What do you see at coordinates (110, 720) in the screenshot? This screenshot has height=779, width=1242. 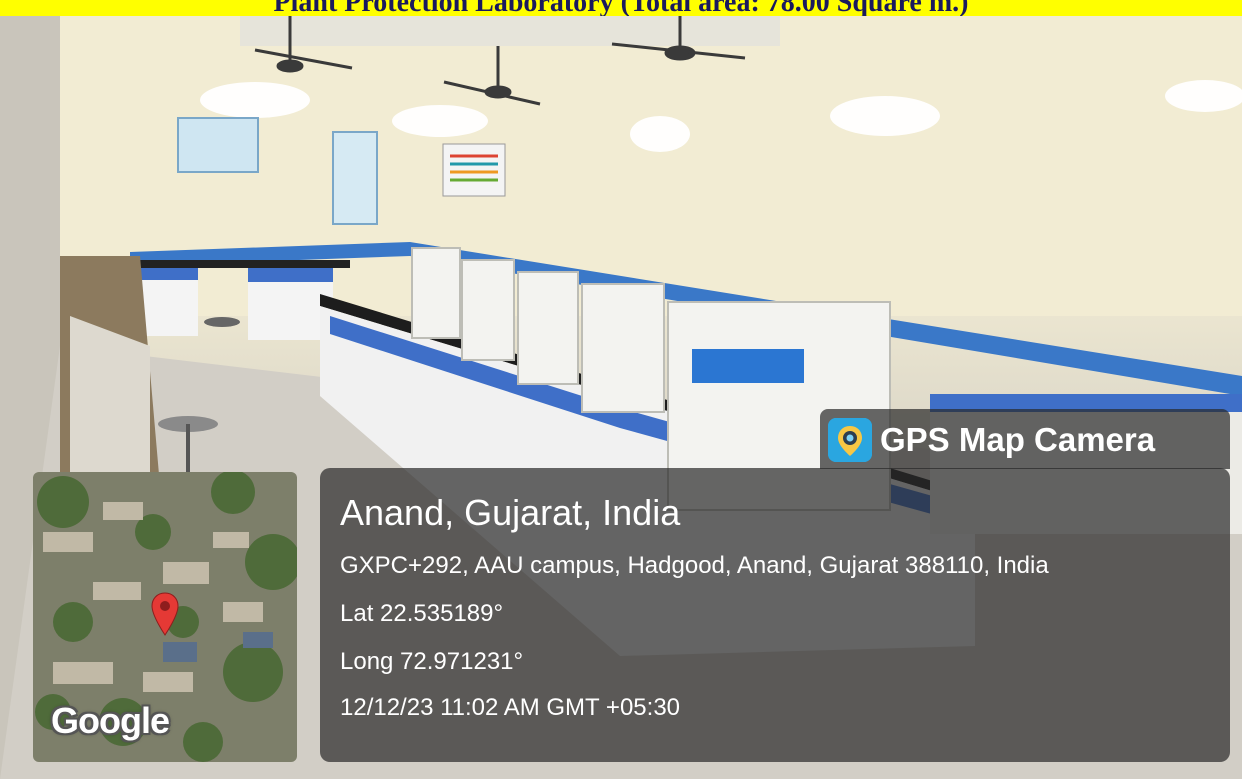 I see `google-logo: Google` at bounding box center [110, 720].